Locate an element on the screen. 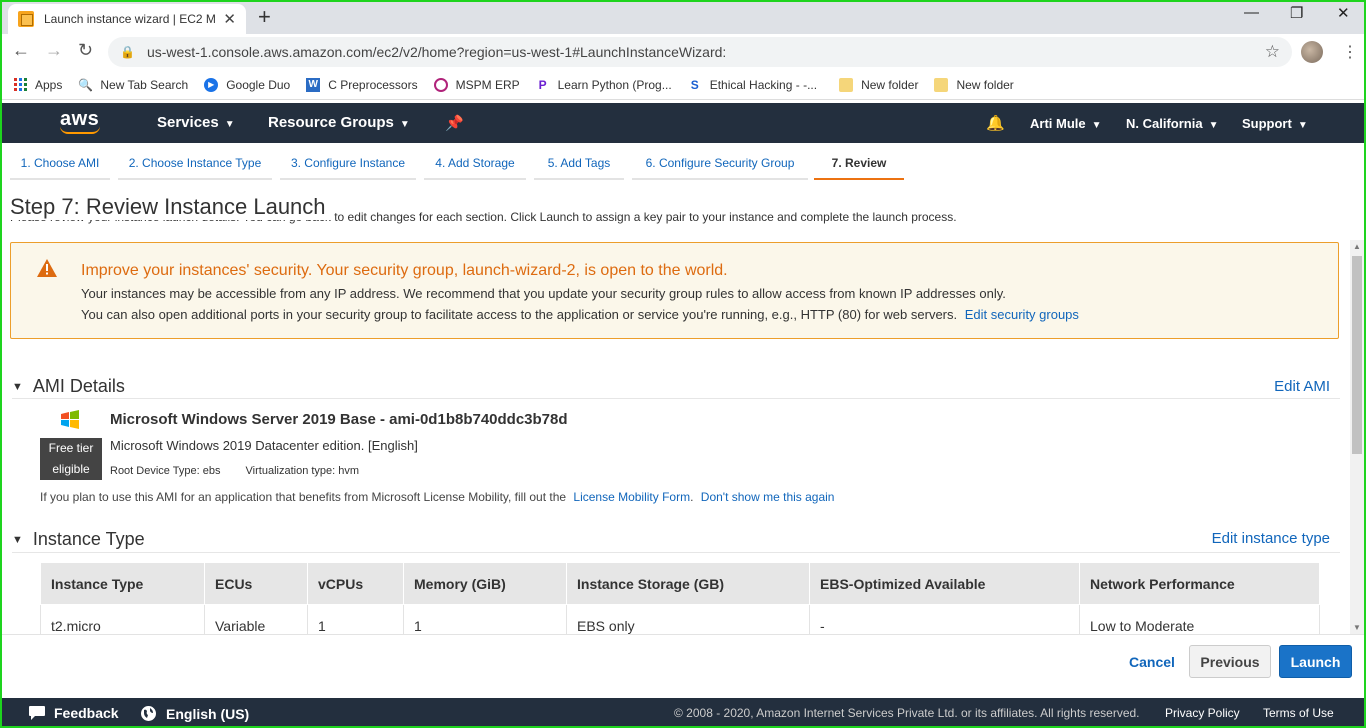 The image size is (1366, 728). column-header: Instance Type is located at coordinates (122, 583).